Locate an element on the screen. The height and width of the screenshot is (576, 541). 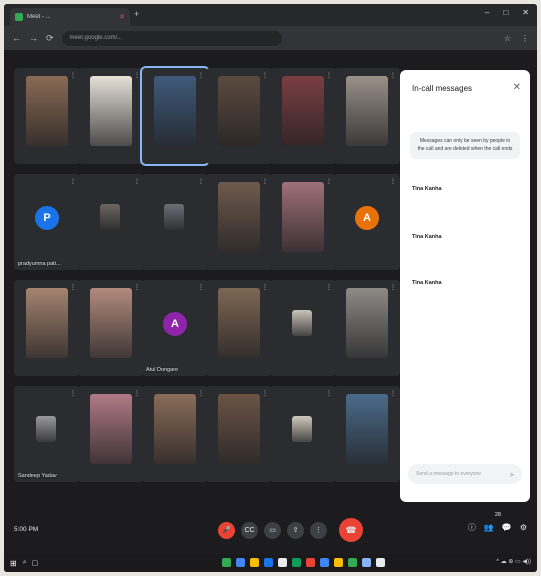
captions-button: CC is located at coordinates (249, 530).